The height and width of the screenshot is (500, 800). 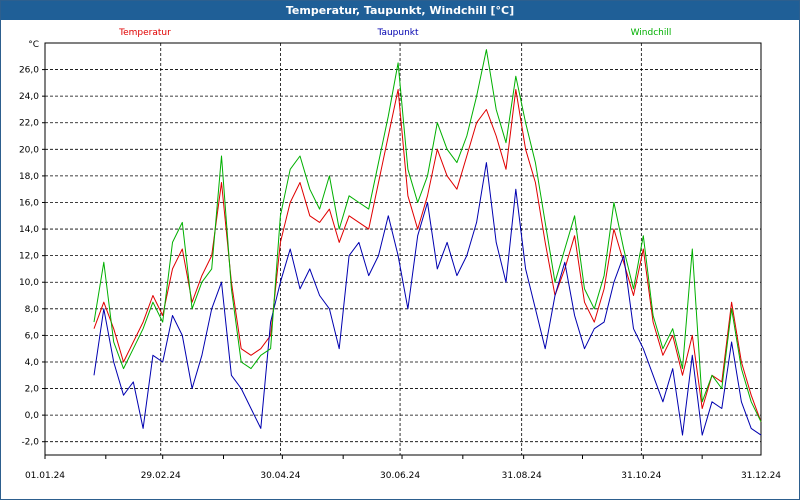 I want to click on legend-entry-windchill: Windchill, so click(x=651, y=33).